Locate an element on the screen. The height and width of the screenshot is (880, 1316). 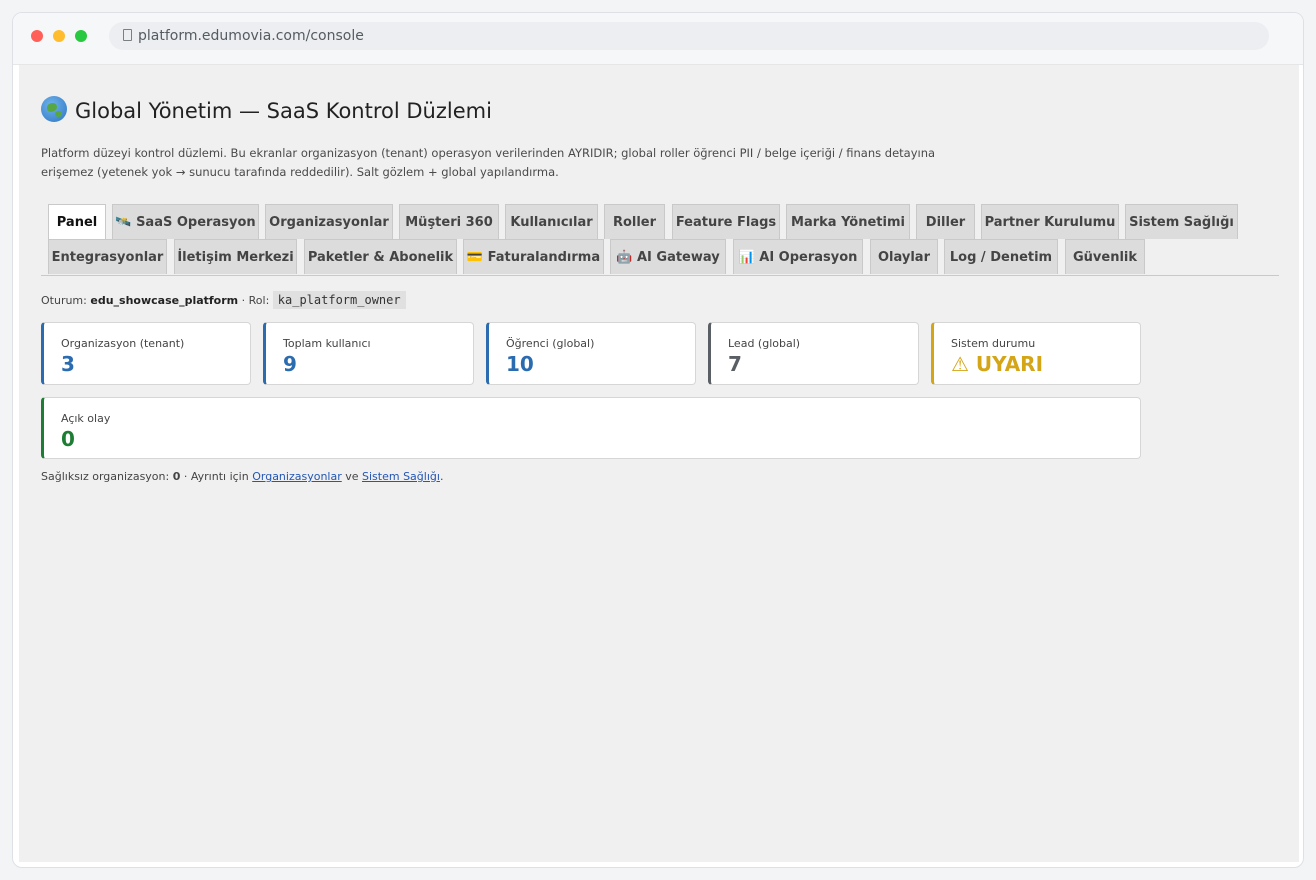
minimize-window-button is located at coordinates (59, 36).